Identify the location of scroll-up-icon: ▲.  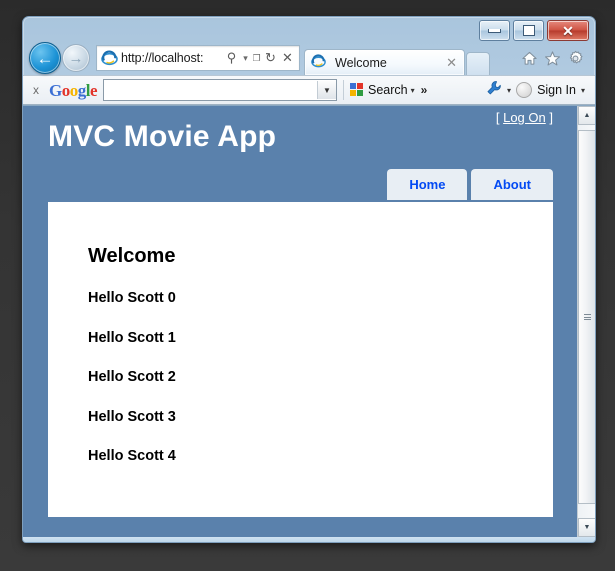
(587, 115).